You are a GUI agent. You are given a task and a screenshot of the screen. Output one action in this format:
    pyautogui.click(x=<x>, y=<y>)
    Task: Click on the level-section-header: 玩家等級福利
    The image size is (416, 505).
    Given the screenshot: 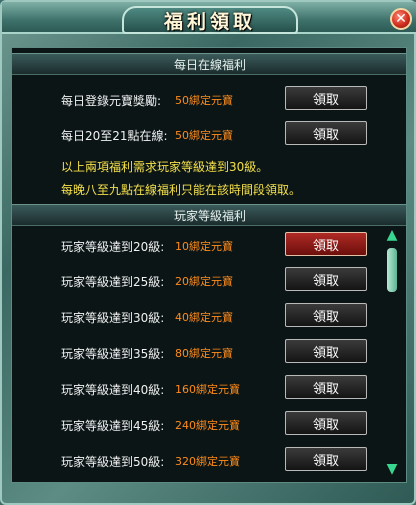 What is the action you would take?
    pyautogui.click(x=209, y=215)
    